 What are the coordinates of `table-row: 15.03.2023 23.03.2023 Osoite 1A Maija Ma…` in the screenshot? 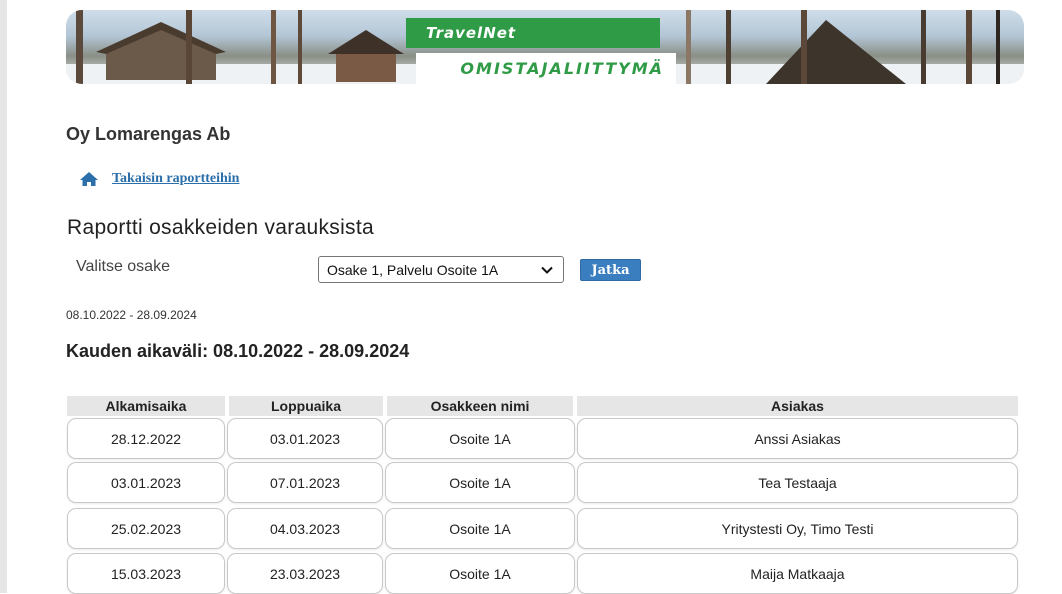 It's located at (542, 573).